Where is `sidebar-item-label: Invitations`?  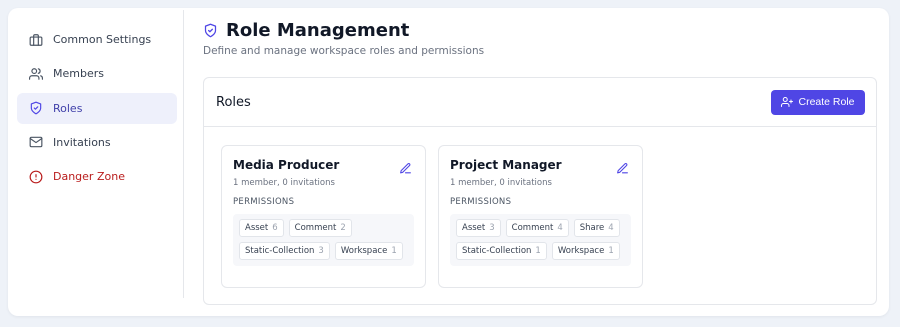 sidebar-item-label: Invitations is located at coordinates (82, 142).